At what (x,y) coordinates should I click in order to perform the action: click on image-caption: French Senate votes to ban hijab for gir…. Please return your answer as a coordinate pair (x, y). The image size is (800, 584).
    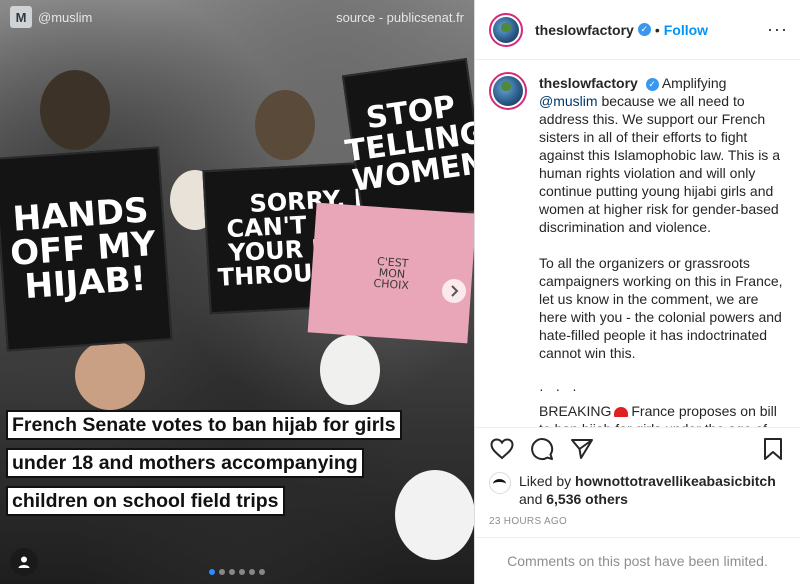
    Looking at the image, I should click on (237, 467).